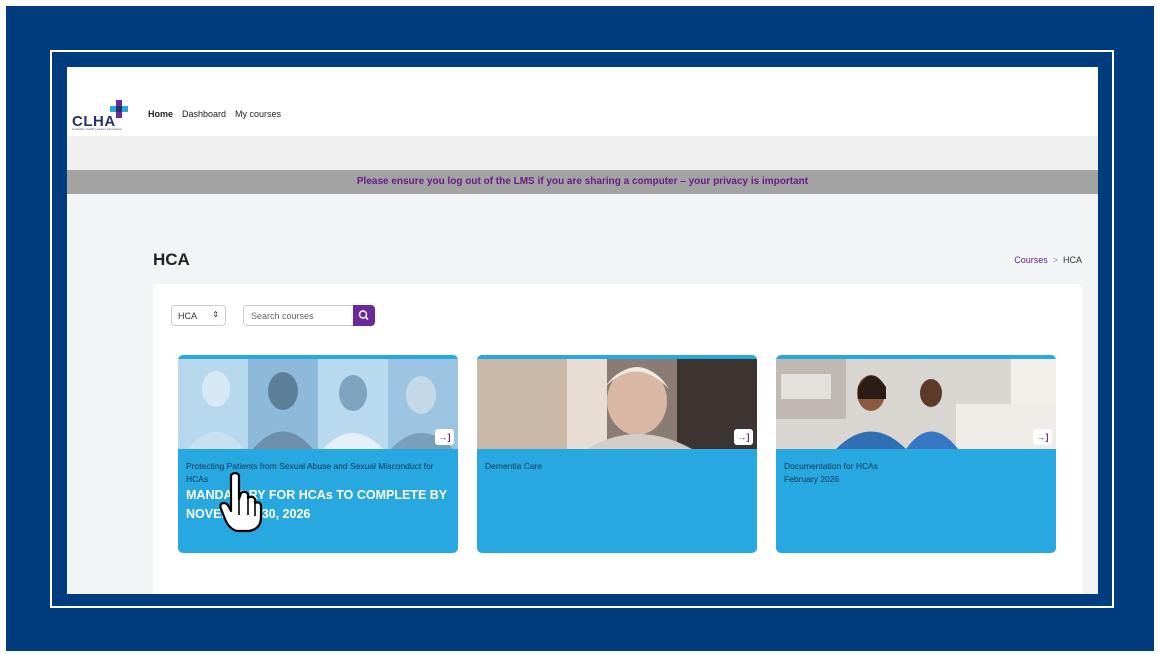 The height and width of the screenshot is (654, 1158). What do you see at coordinates (582, 153) in the screenshot?
I see `header-band` at bounding box center [582, 153].